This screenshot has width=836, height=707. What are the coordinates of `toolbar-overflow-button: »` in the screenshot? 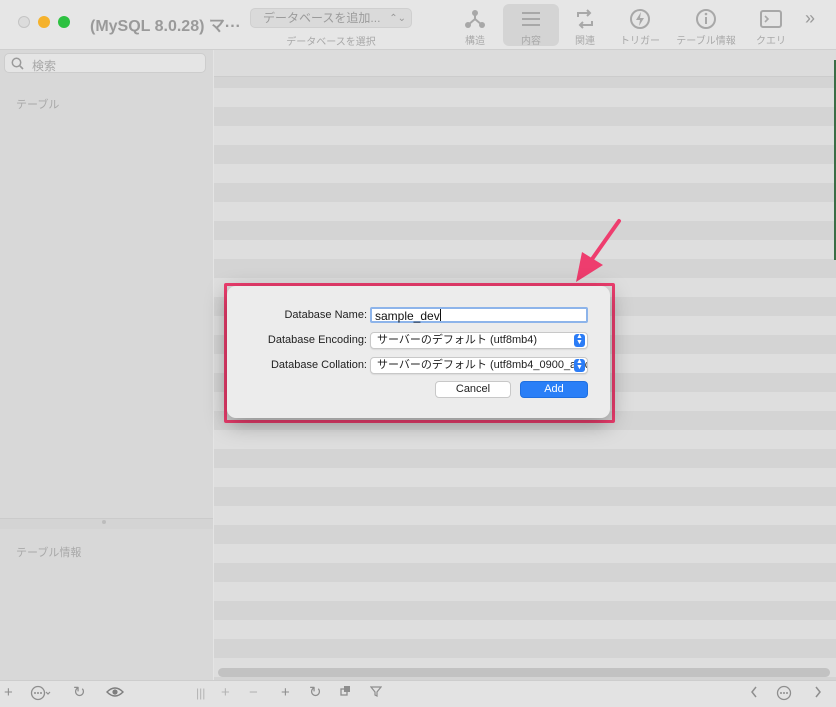 It's located at (810, 18).